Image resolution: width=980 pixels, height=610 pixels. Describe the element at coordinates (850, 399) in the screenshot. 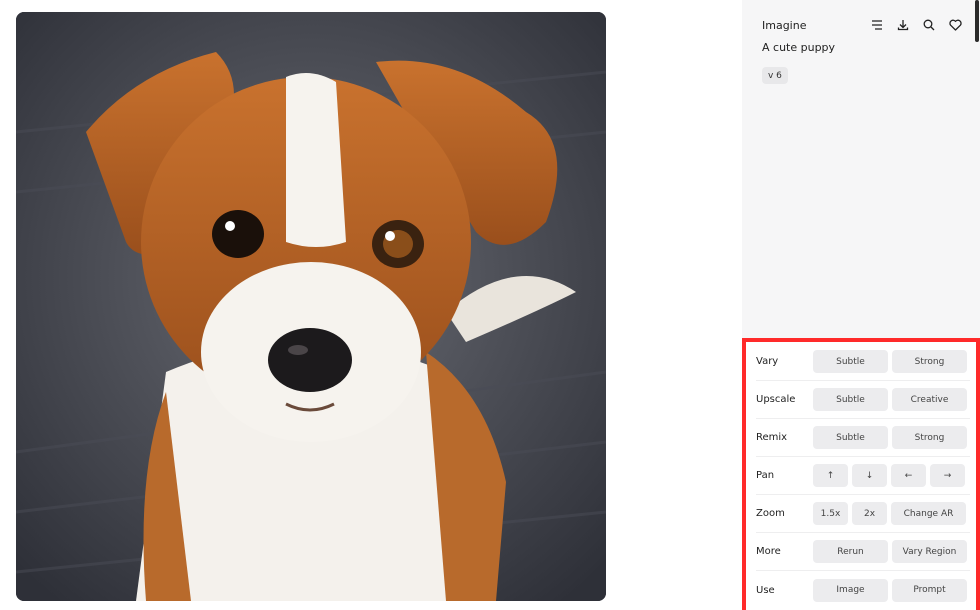

I see `upscale-subtle-button: Subtle` at that location.